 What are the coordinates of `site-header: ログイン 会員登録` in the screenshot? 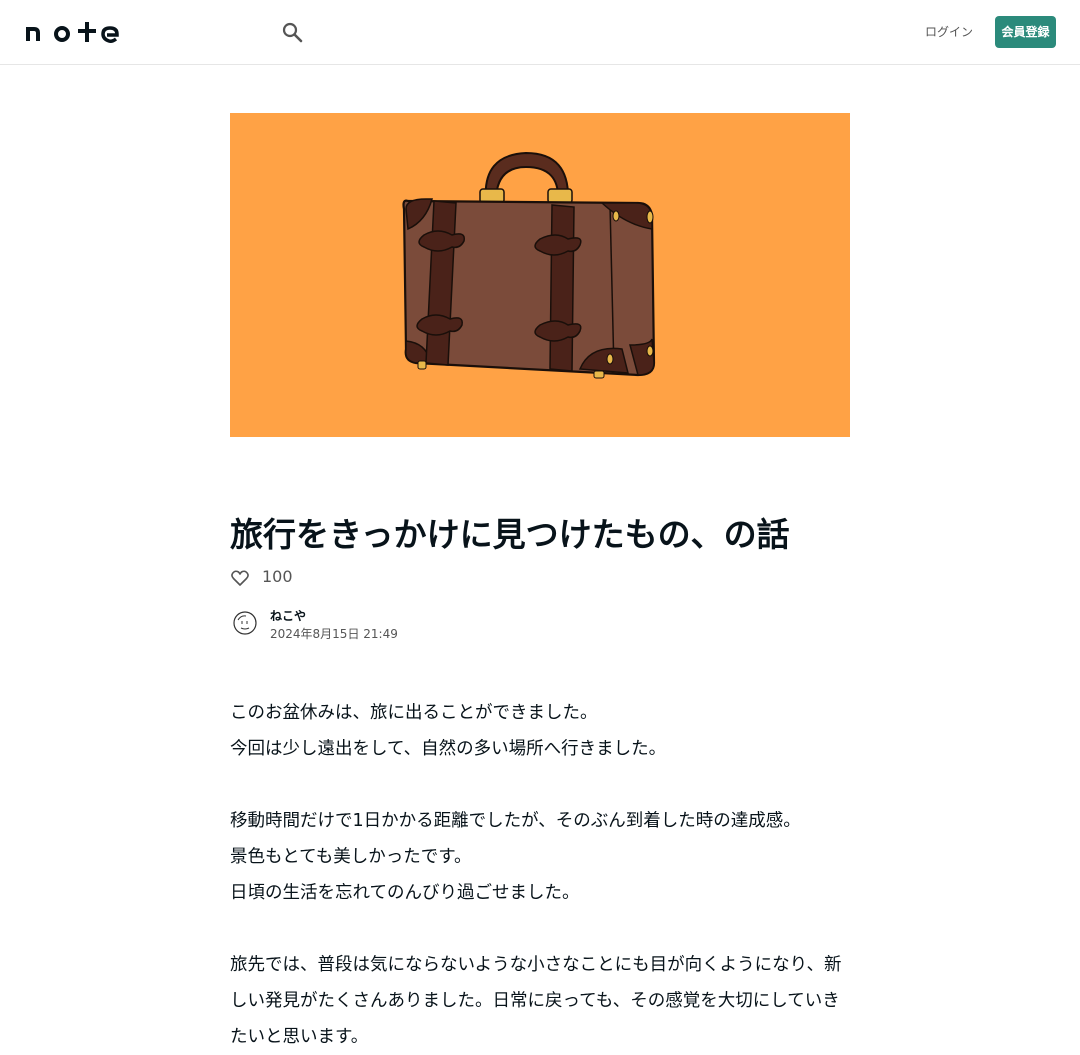 It's located at (540, 32).